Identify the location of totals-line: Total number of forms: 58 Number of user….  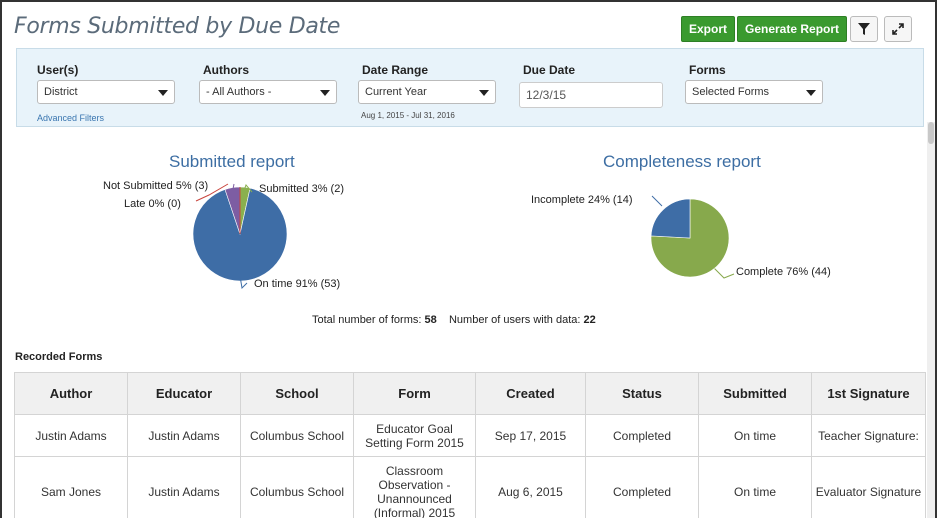
(454, 320).